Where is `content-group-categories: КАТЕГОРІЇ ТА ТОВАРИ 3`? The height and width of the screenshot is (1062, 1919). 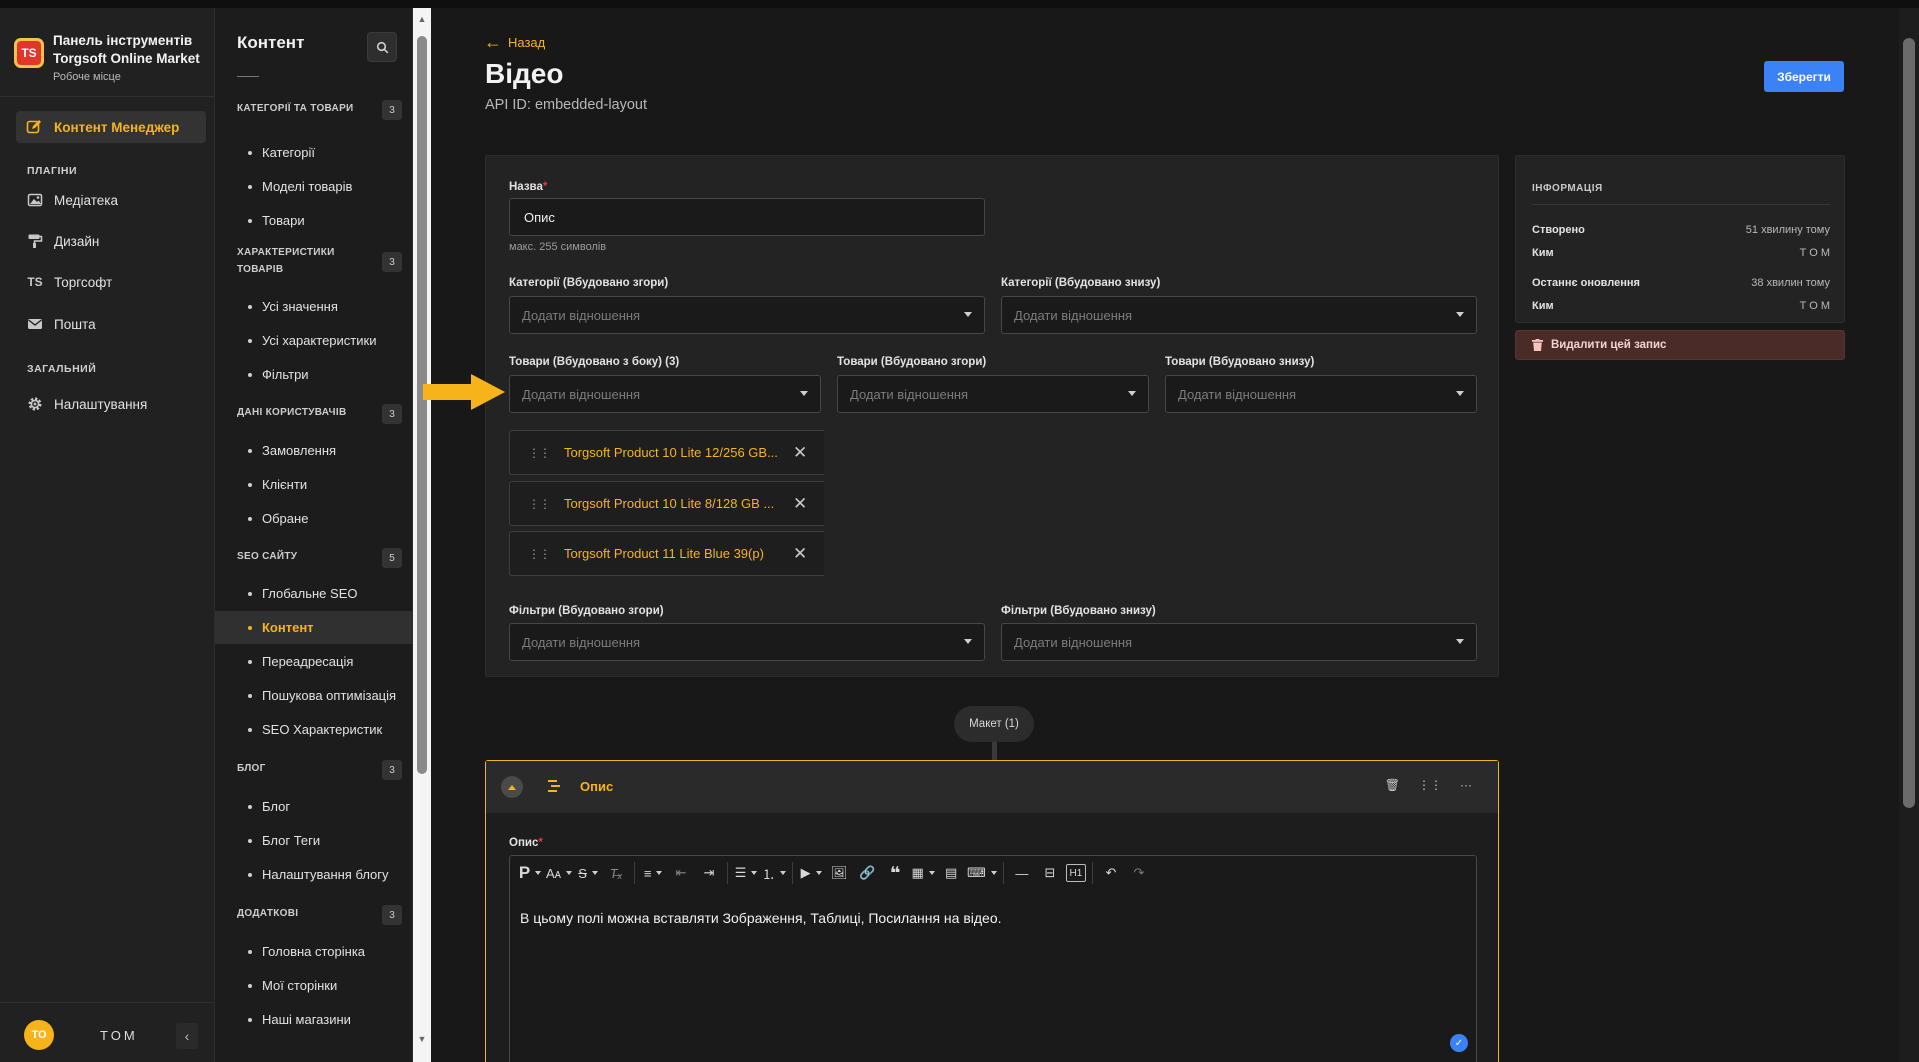 content-group-categories: КАТЕГОРІЇ ТА ТОВАРИ 3 is located at coordinates (319, 110).